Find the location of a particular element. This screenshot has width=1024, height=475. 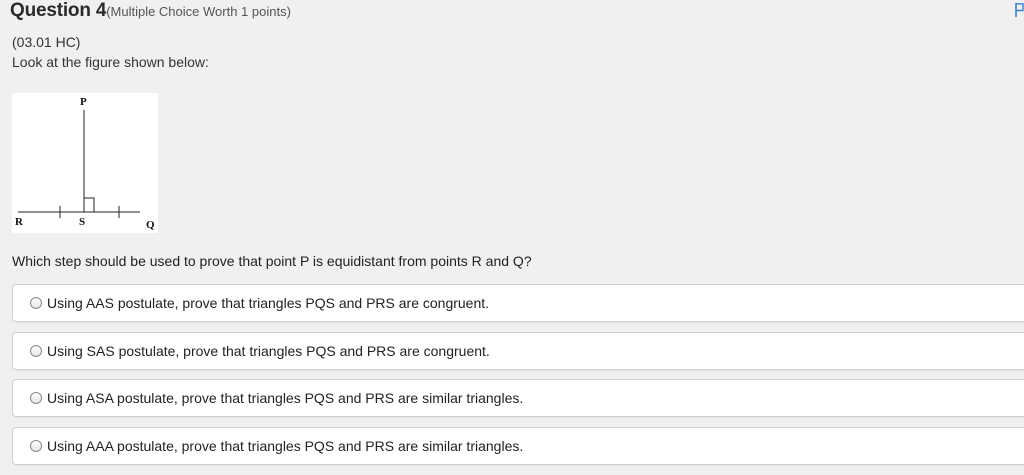

question-code: (03.01 HC) is located at coordinates (46, 42).